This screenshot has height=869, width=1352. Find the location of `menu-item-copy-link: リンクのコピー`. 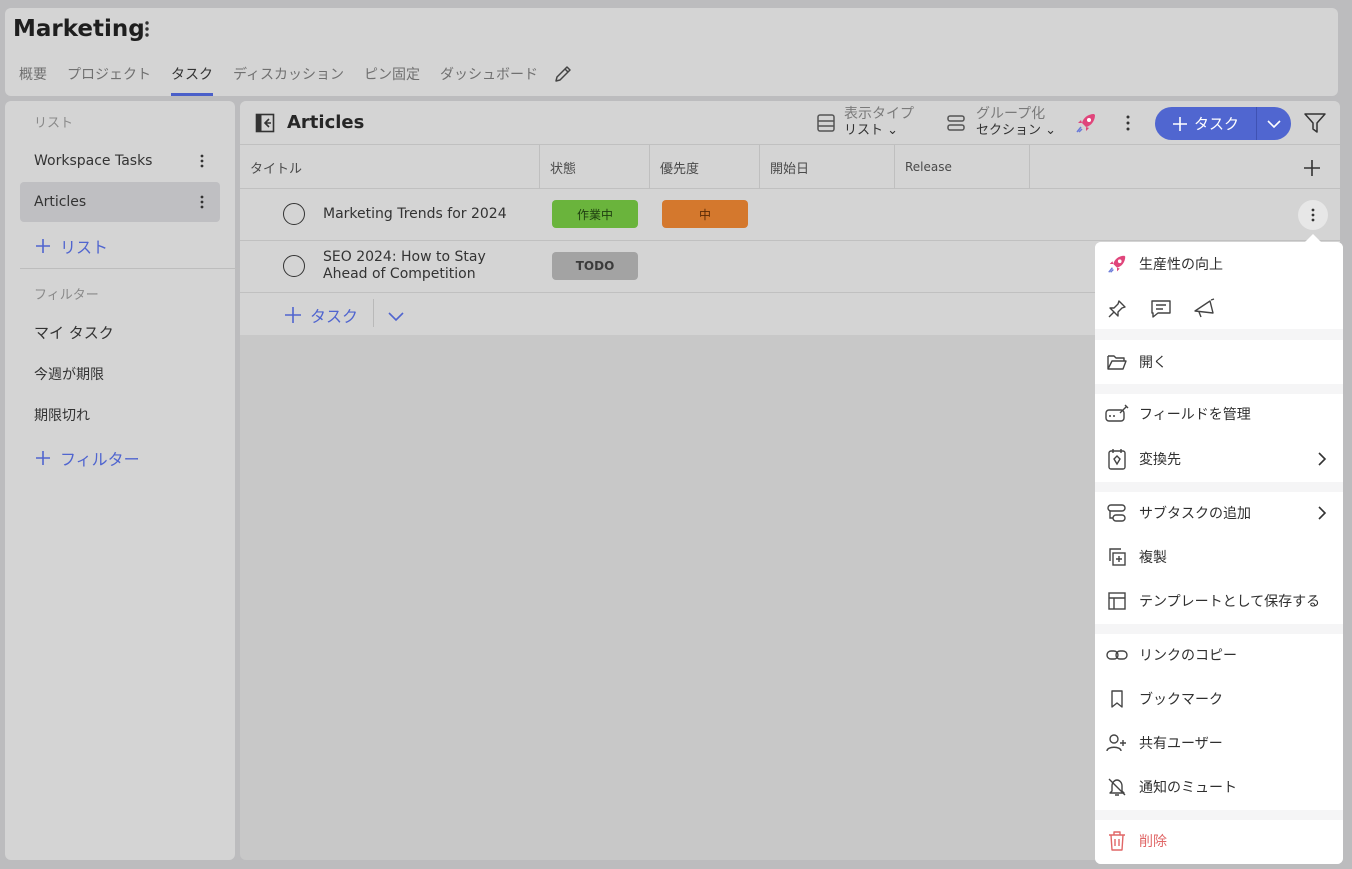

menu-item-copy-link: リンクのコピー is located at coordinates (1219, 655).